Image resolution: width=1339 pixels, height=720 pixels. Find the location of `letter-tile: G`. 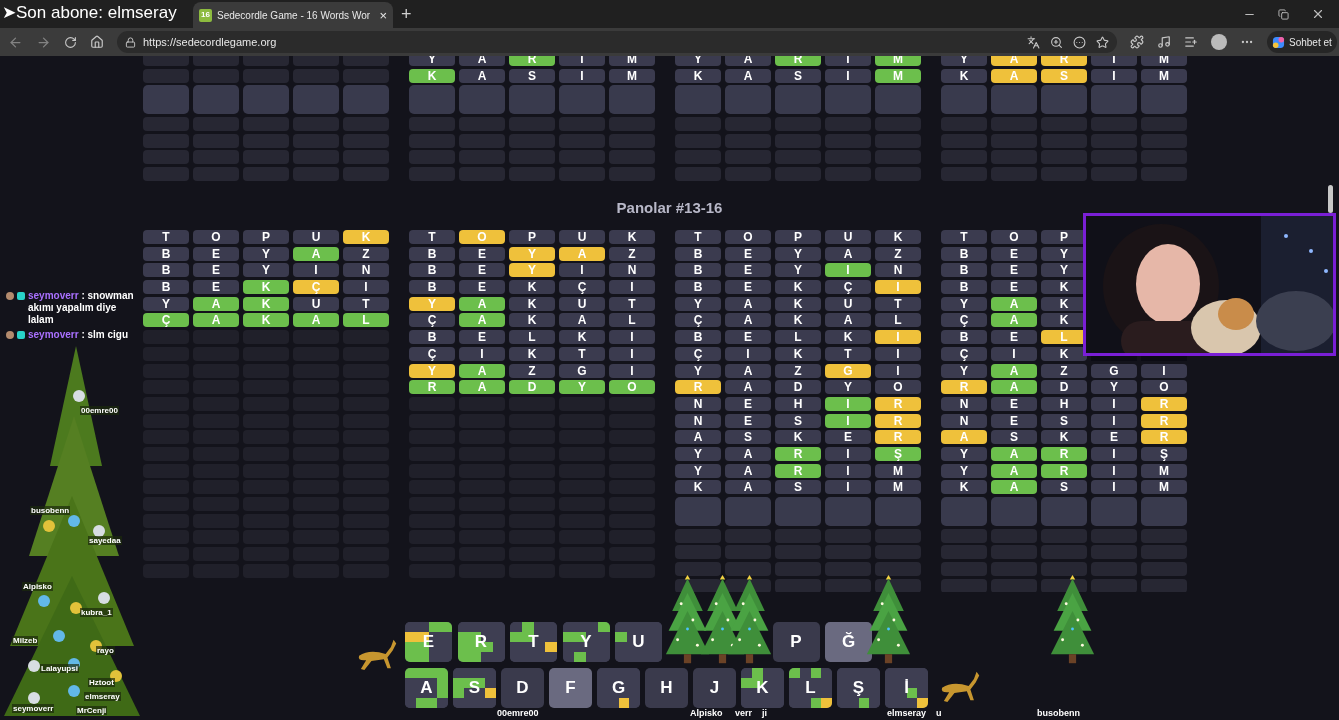

letter-tile: G is located at coordinates (582, 370).